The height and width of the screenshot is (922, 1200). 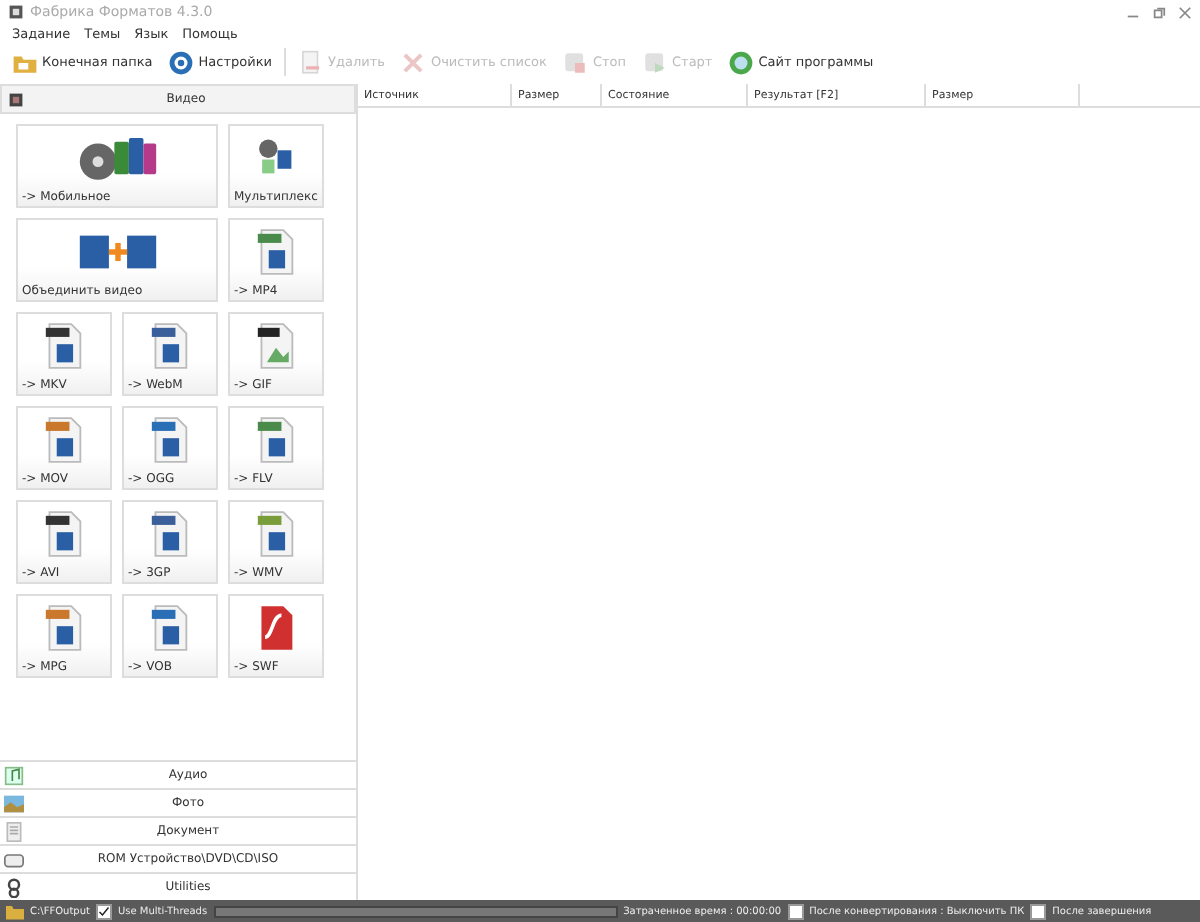 What do you see at coordinates (741, 62) in the screenshot?
I see `globe-icon` at bounding box center [741, 62].